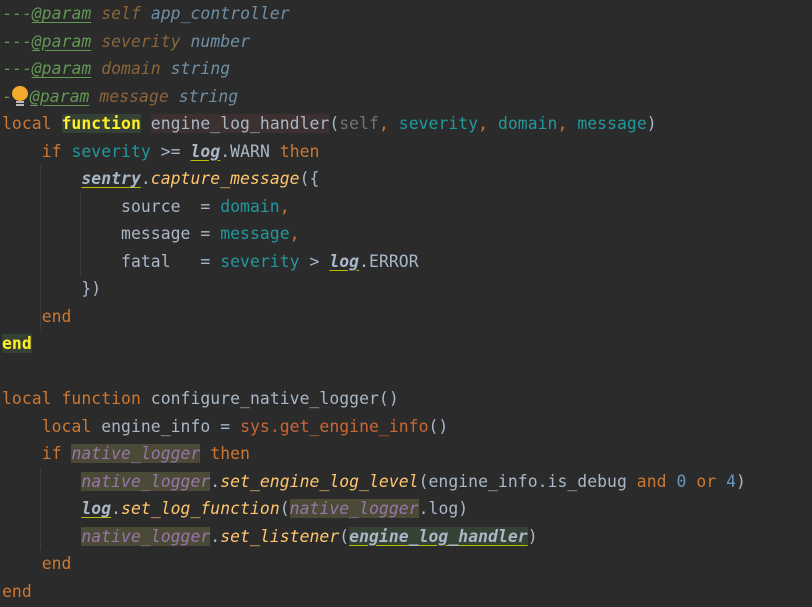 This screenshot has height=607, width=812. I want to click on table-value: domain, so click(250, 206).